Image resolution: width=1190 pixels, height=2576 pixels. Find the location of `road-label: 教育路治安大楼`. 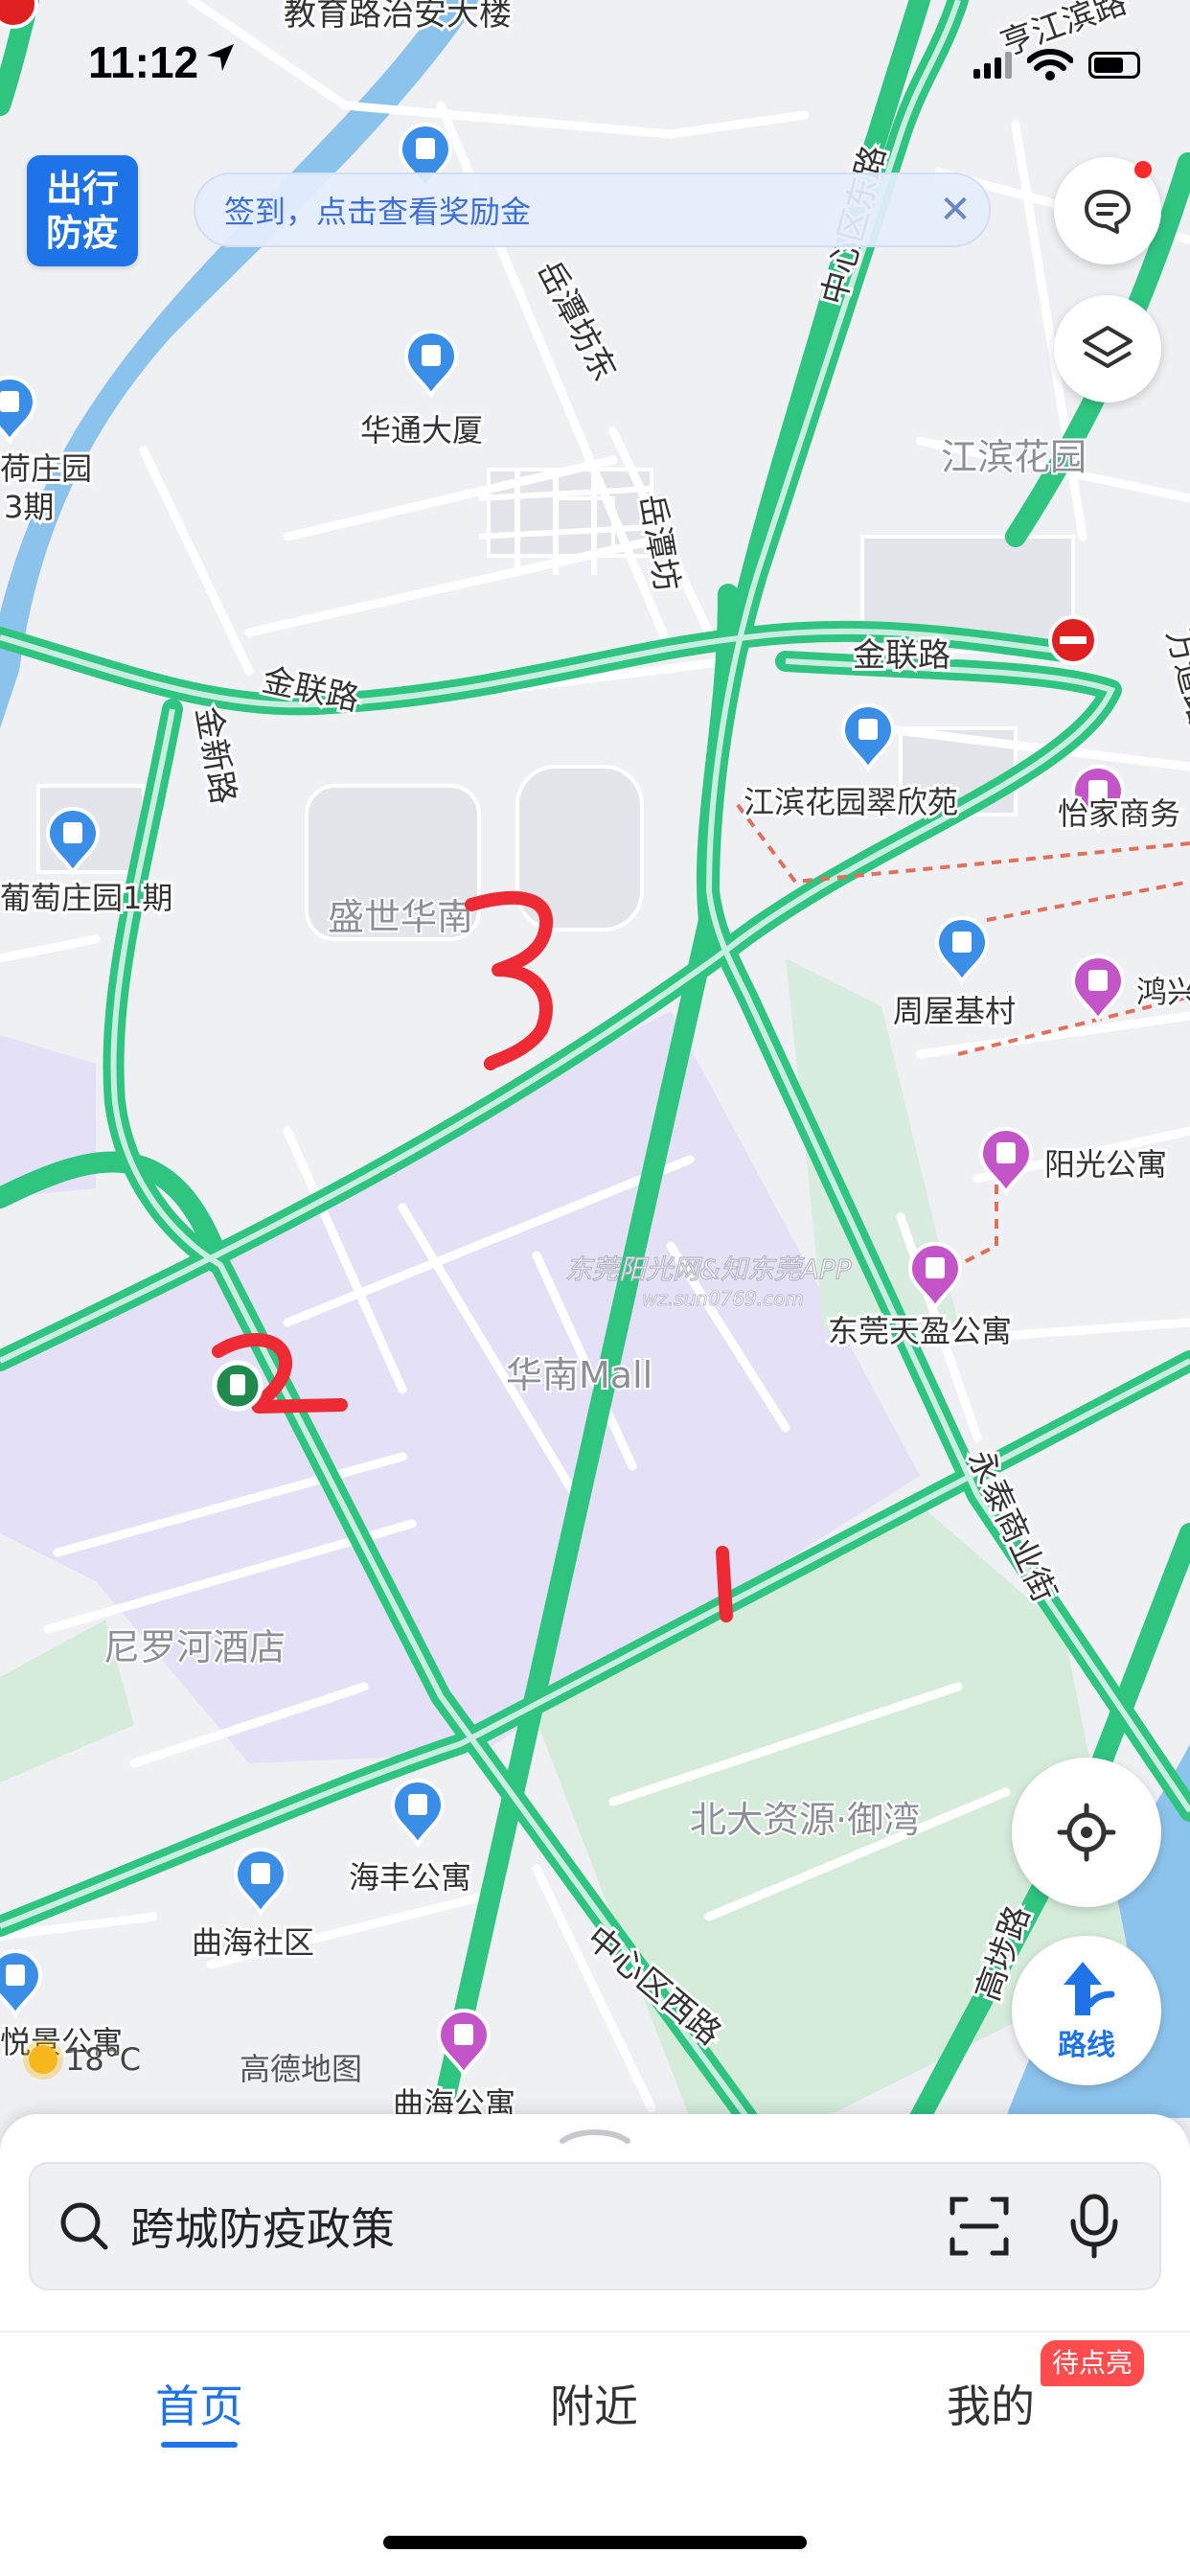

road-label: 教育路治安大楼 is located at coordinates (398, 17).